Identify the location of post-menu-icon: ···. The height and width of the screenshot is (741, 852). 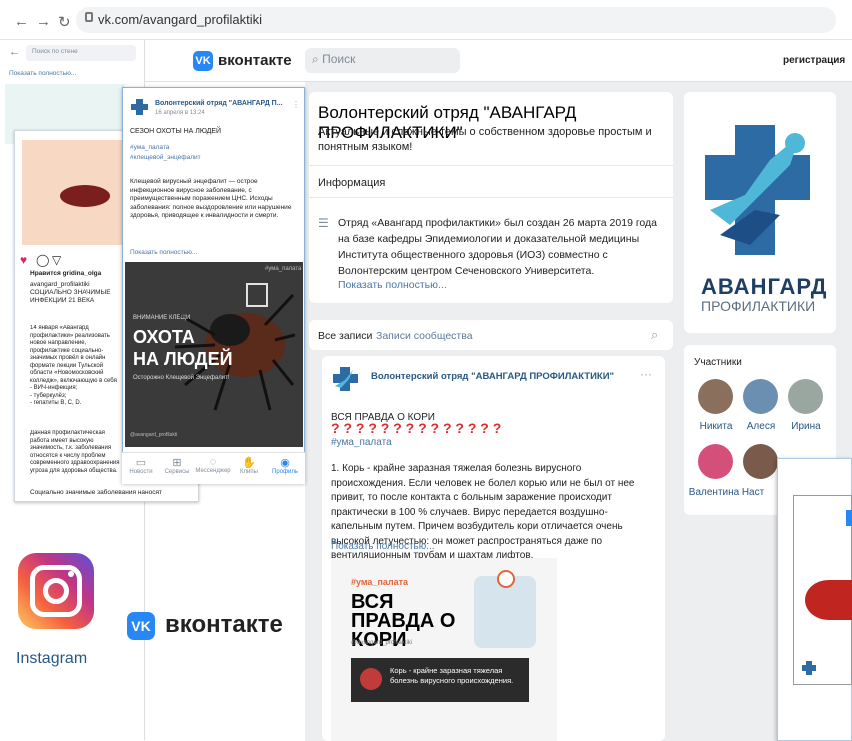
(646, 374).